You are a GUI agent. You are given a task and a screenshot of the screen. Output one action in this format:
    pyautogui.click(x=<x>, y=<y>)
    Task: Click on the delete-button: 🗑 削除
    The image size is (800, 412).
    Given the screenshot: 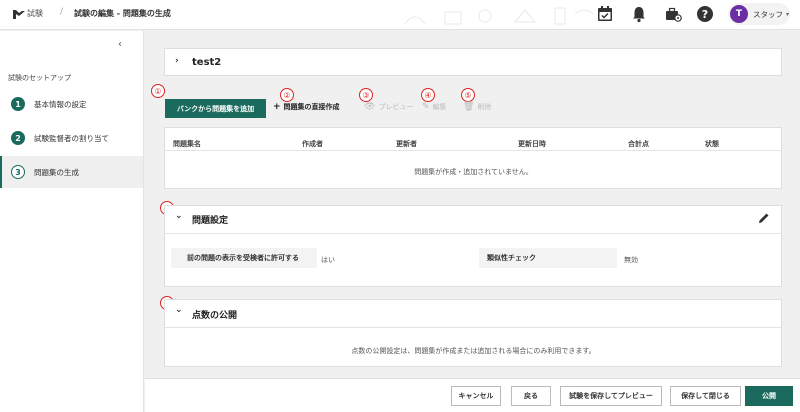 What is the action you would take?
    pyautogui.click(x=477, y=107)
    